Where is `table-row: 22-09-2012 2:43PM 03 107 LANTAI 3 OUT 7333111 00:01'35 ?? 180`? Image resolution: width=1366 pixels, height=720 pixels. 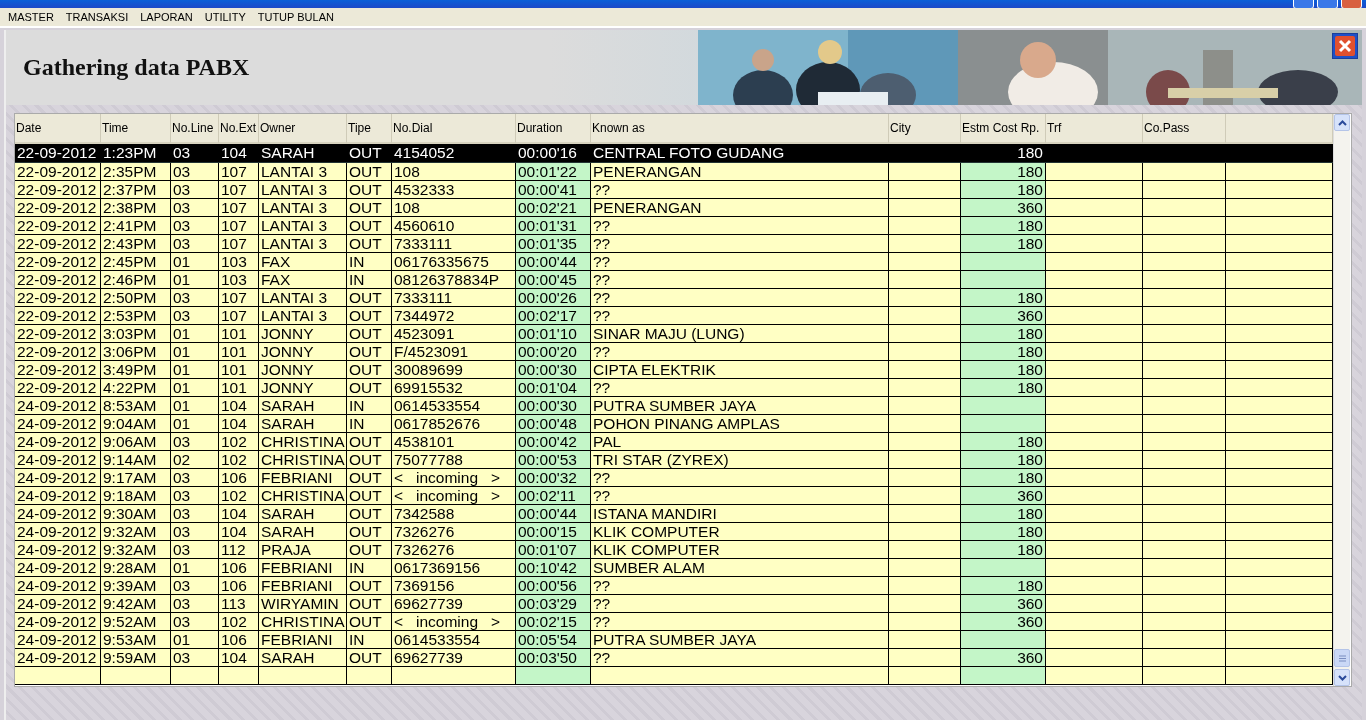
table-row: 22-09-2012 2:43PM 03 107 LANTAI 3 OUT 7333111 00:01'35 ?? 180 is located at coordinates (674, 244).